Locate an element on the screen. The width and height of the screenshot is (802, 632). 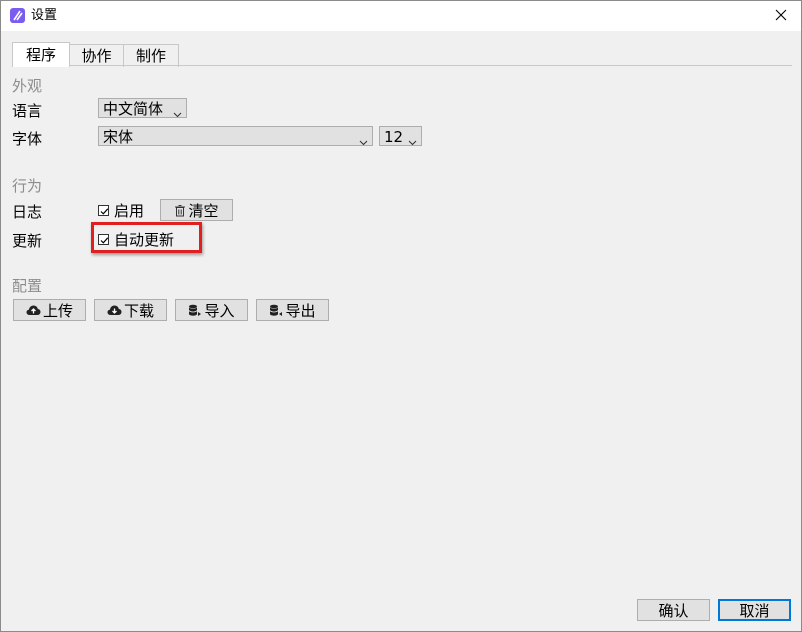
font-label: 字体 is located at coordinates (27, 139).